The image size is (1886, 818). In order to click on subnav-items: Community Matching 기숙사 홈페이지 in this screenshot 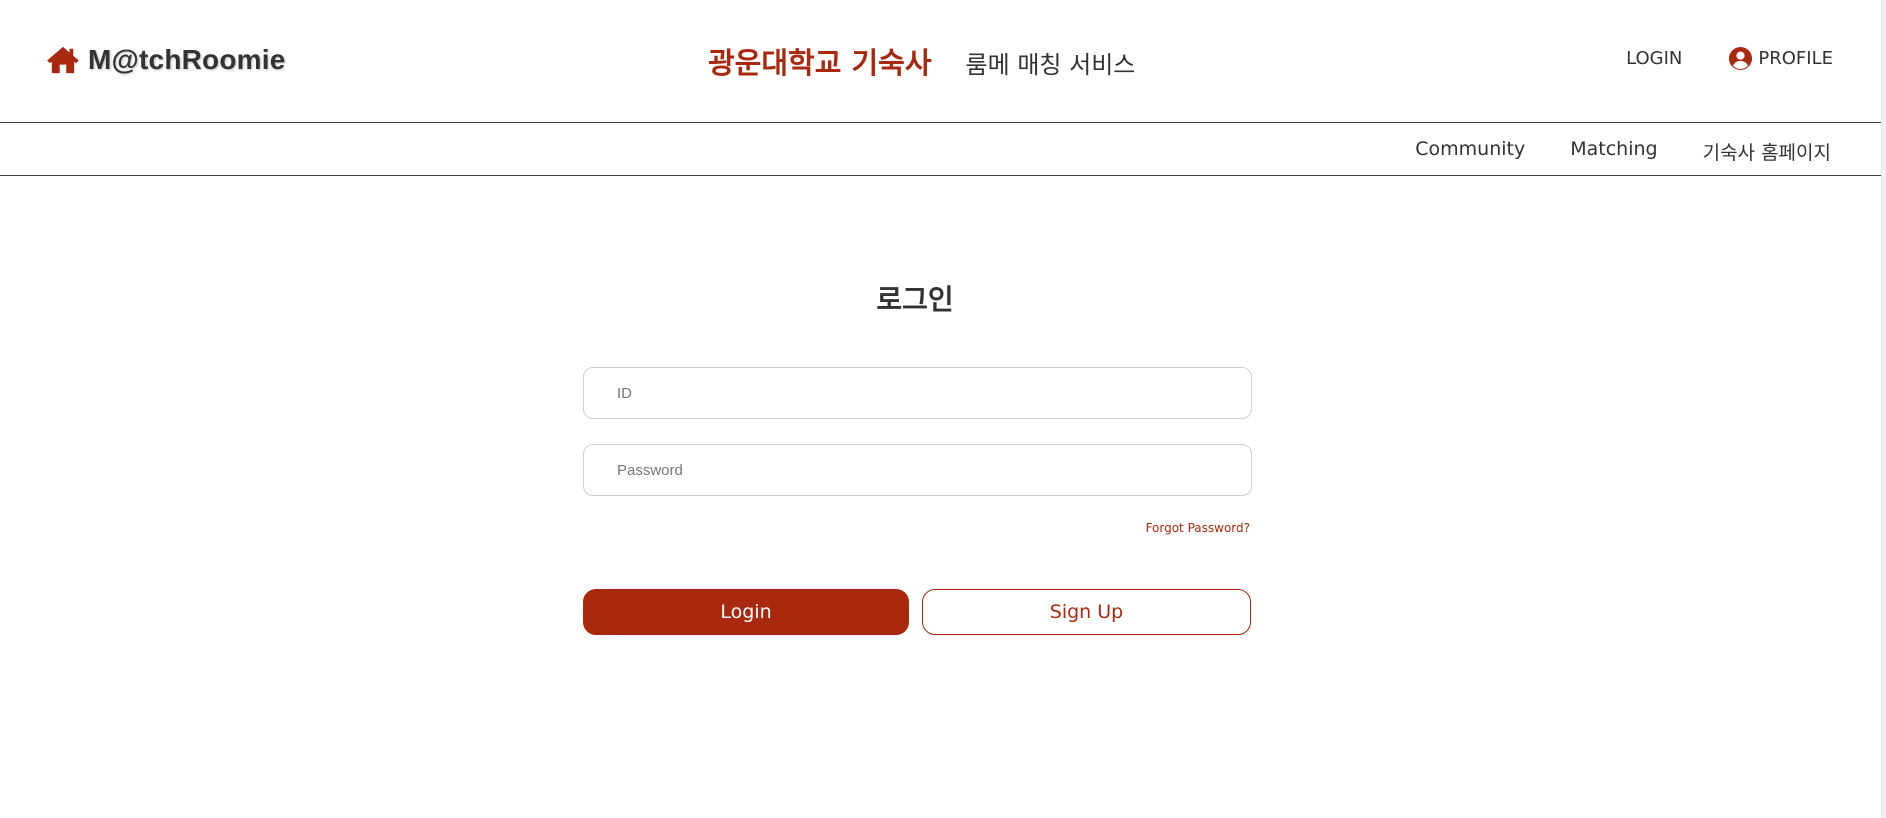, I will do `click(1623, 151)`.